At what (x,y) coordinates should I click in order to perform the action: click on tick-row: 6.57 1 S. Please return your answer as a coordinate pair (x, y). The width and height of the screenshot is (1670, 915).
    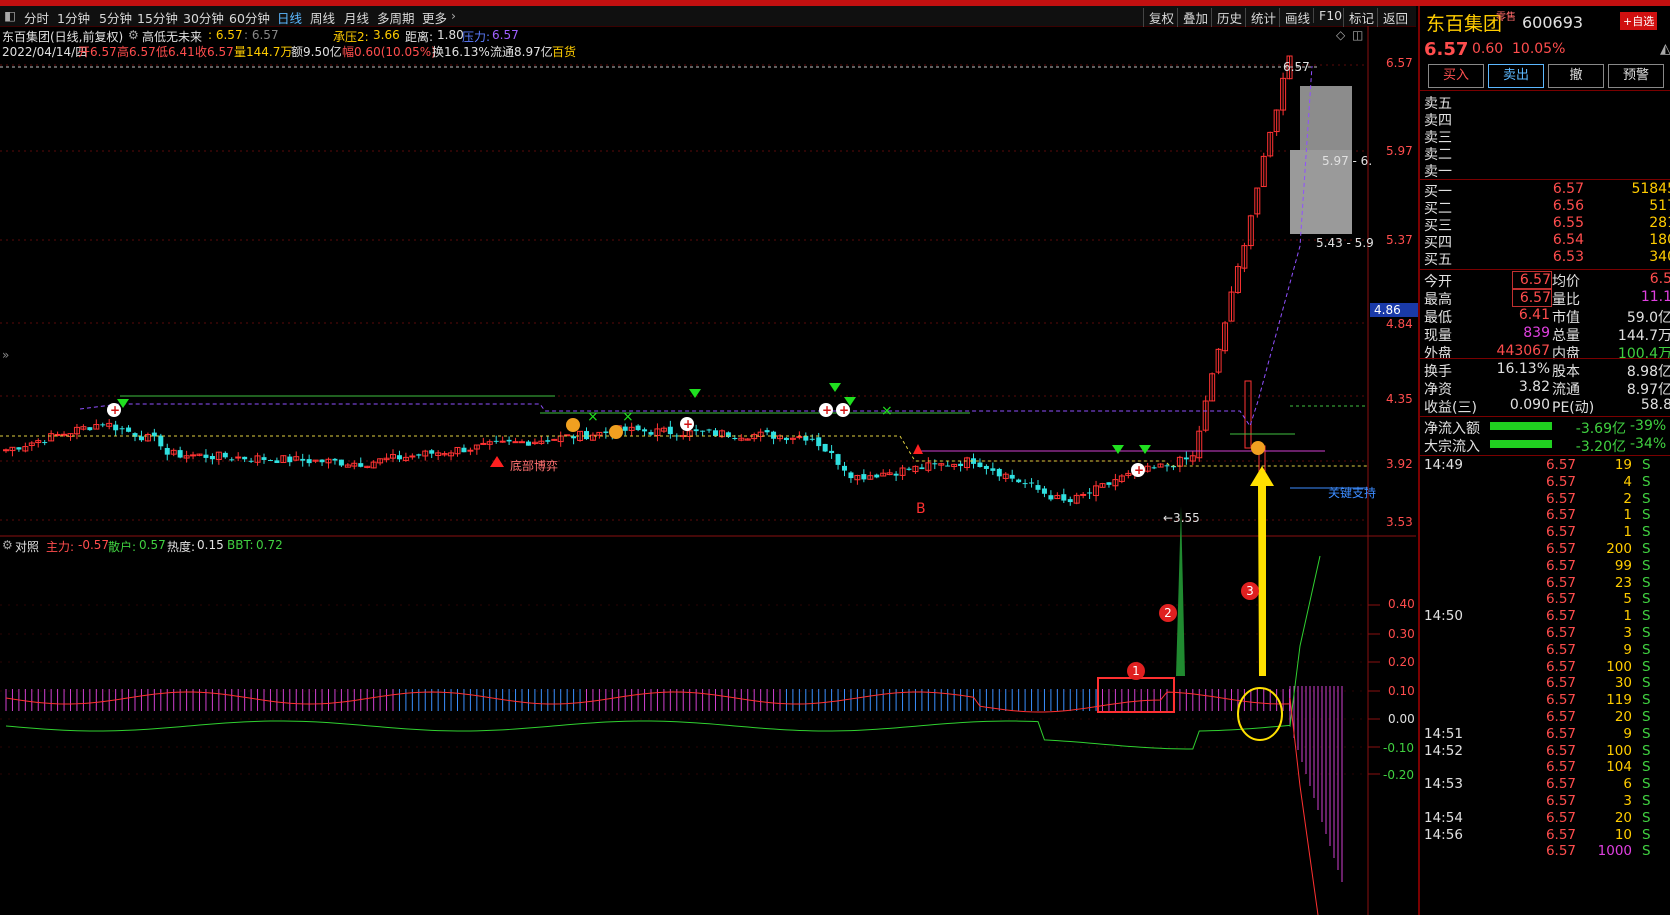
    Looking at the image, I should click on (1547, 516).